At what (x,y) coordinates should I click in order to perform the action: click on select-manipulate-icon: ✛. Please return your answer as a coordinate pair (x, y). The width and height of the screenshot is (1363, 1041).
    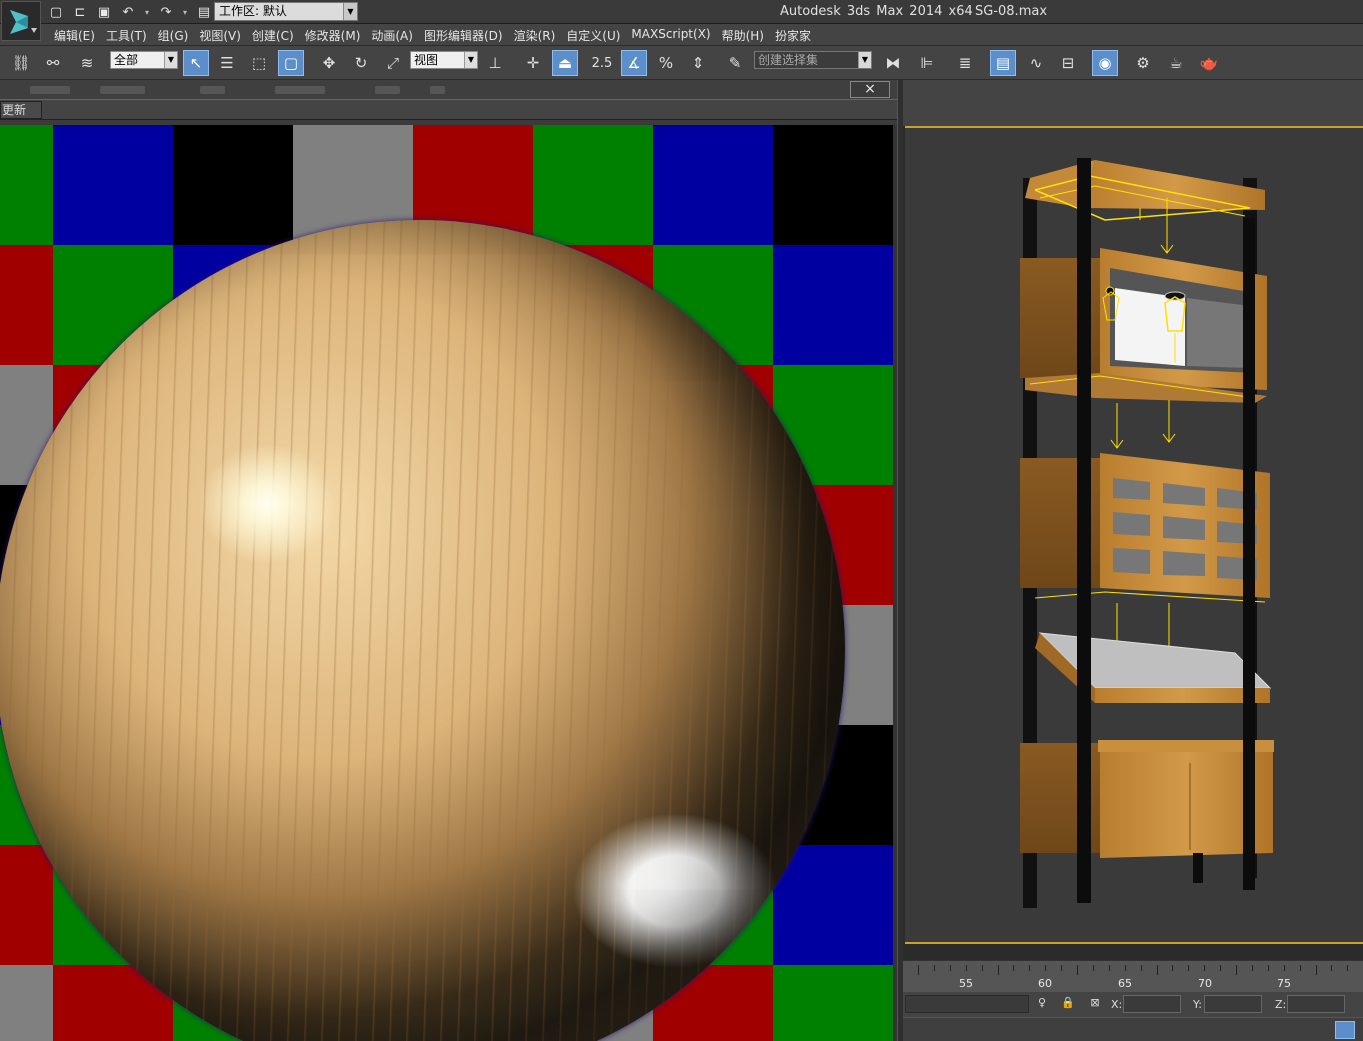
    Looking at the image, I should click on (533, 63).